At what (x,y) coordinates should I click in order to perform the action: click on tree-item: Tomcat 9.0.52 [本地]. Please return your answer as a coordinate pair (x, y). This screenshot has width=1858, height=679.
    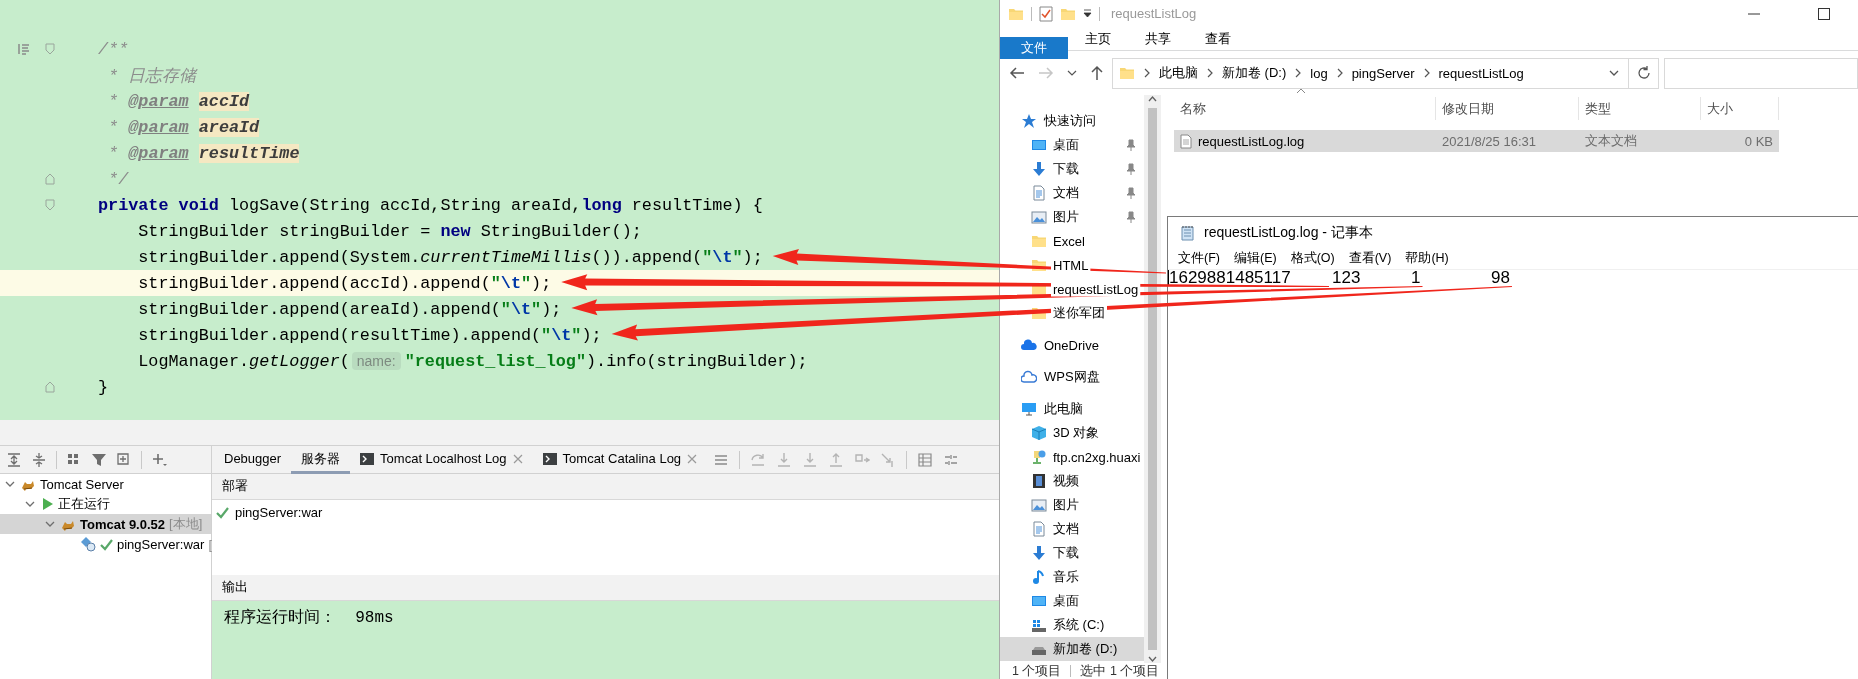
    Looking at the image, I should click on (105, 524).